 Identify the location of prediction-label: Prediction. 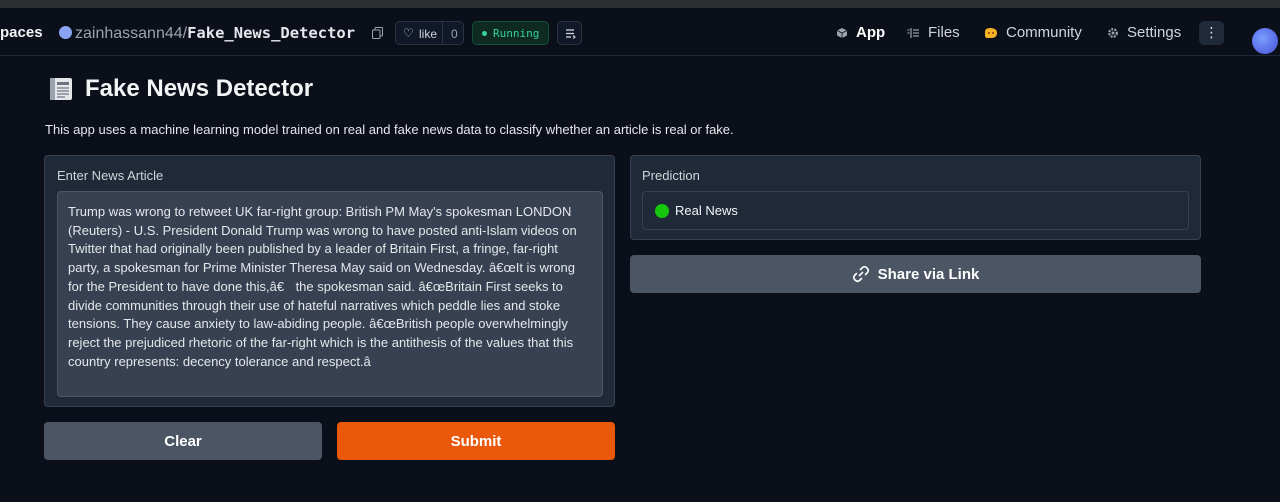
(671, 175).